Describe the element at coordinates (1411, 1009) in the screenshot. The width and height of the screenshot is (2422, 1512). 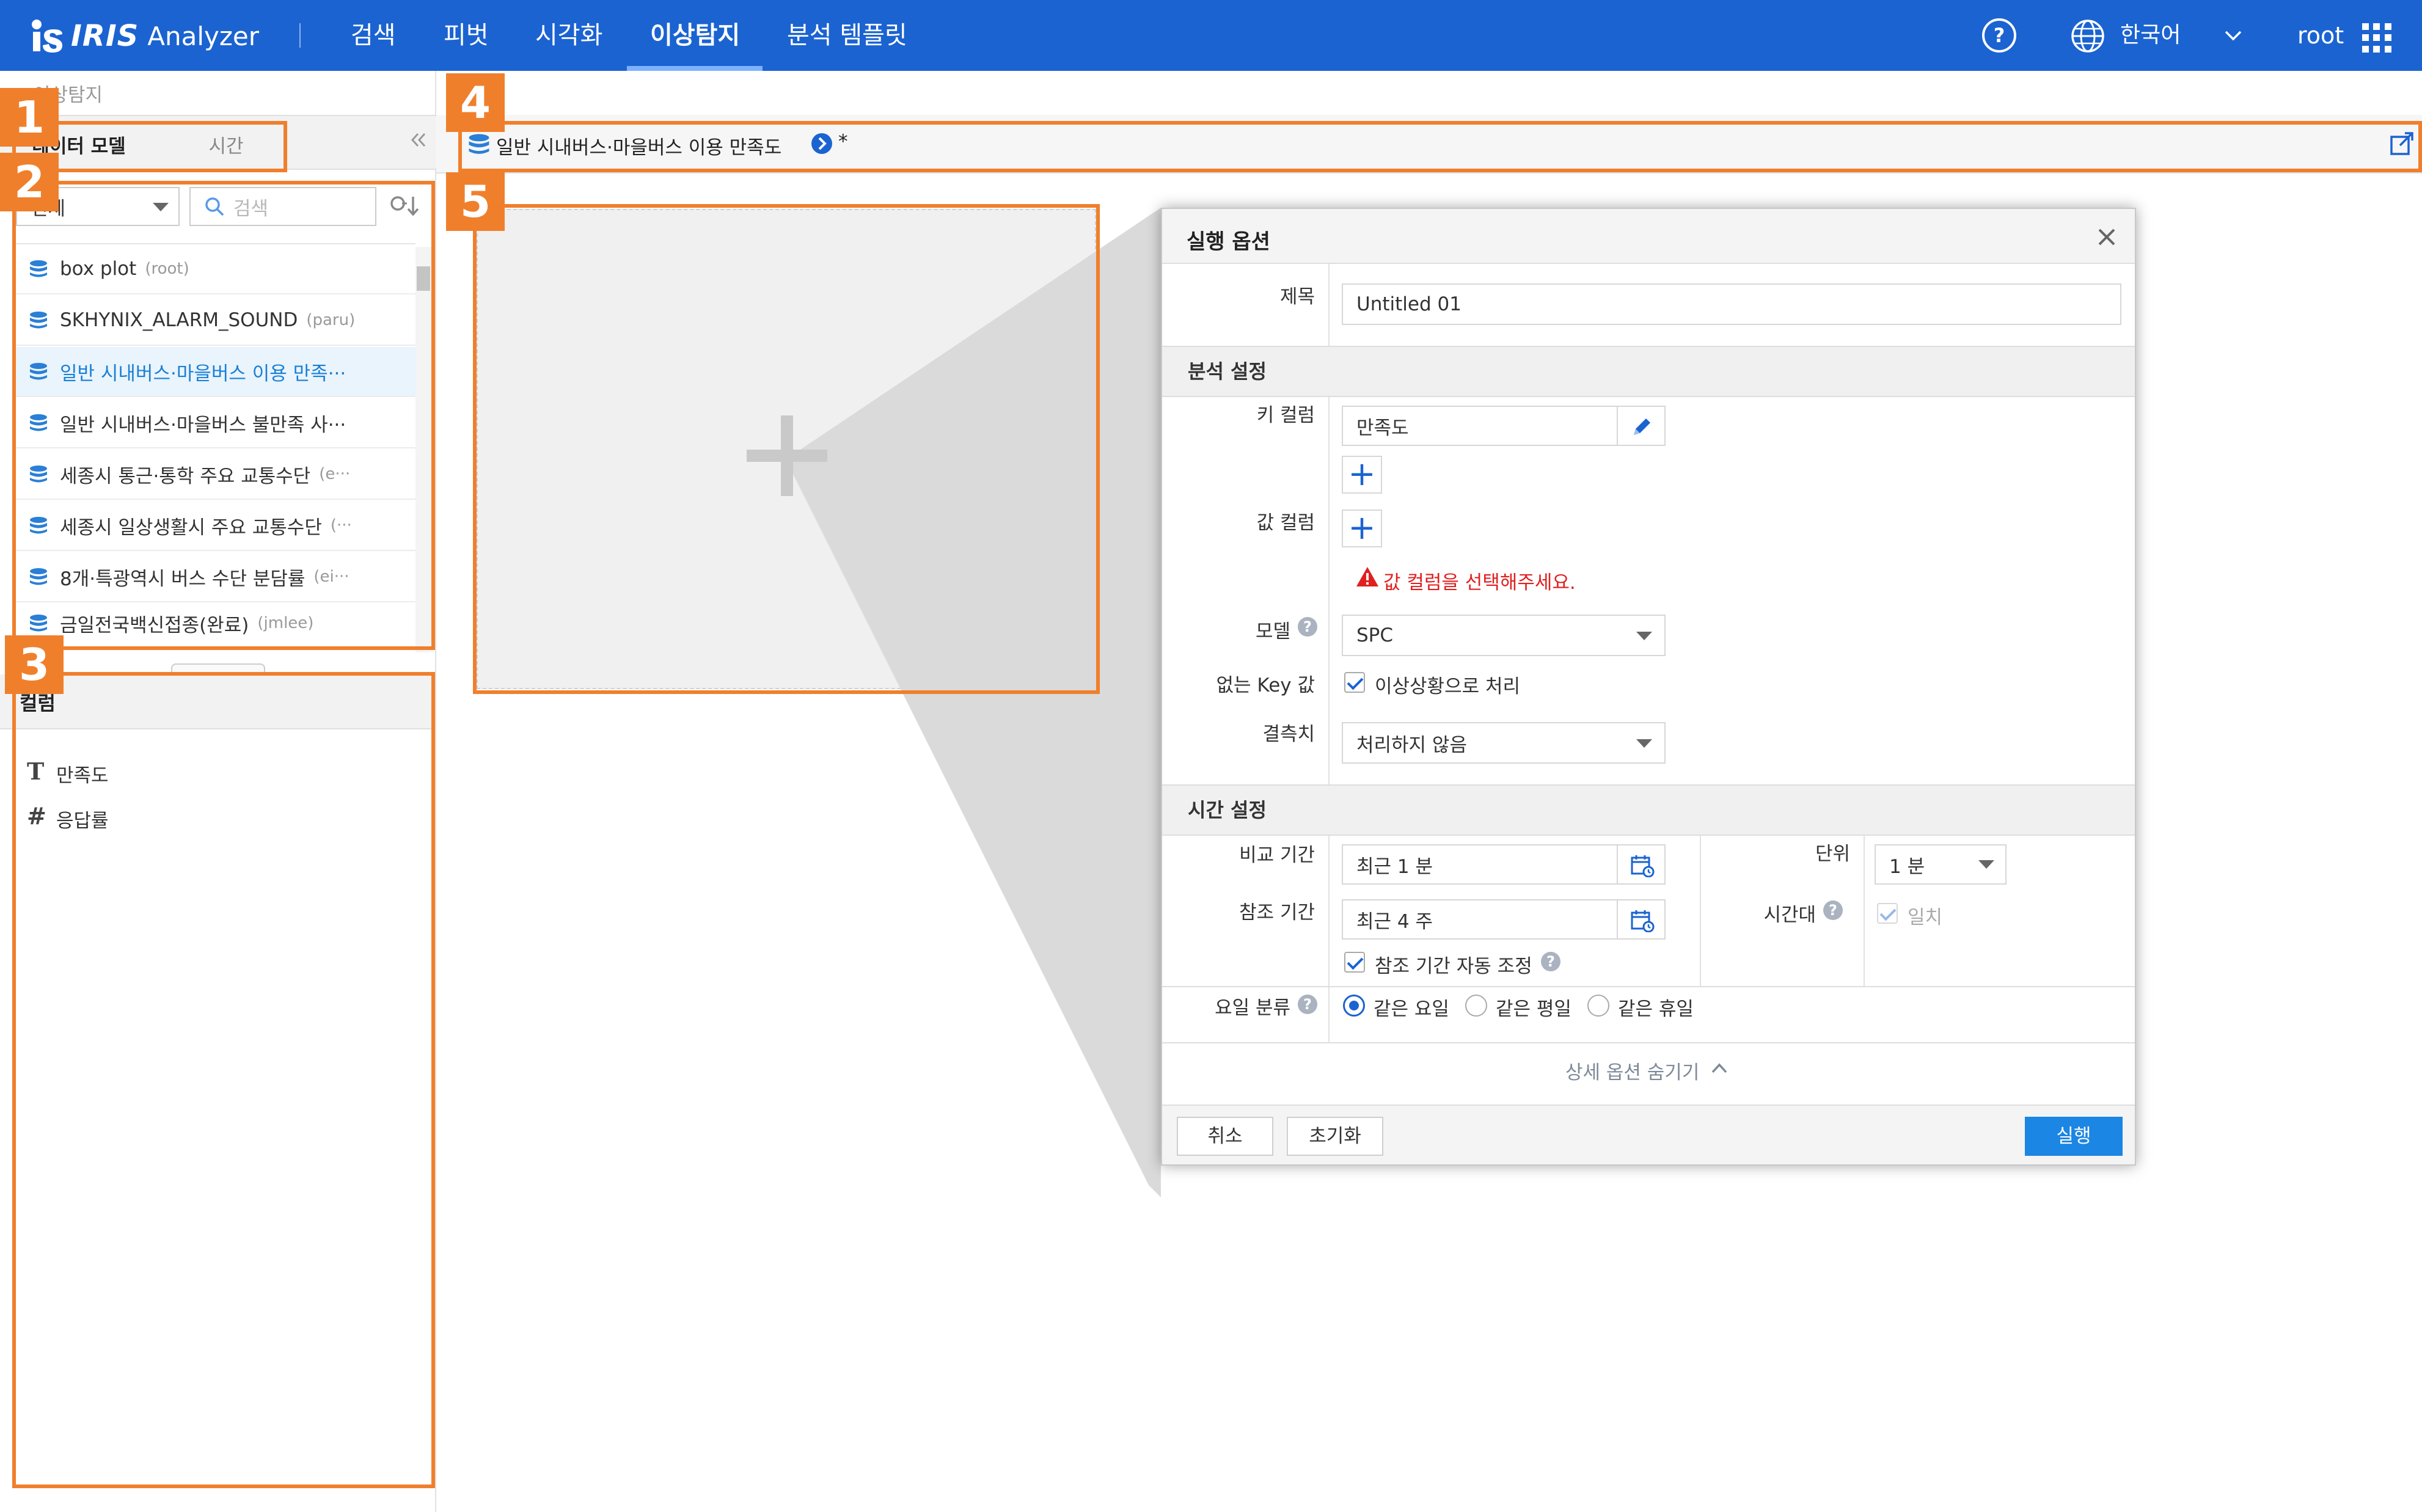
I see `radio-same-weekday-label: 같은 요일` at that location.